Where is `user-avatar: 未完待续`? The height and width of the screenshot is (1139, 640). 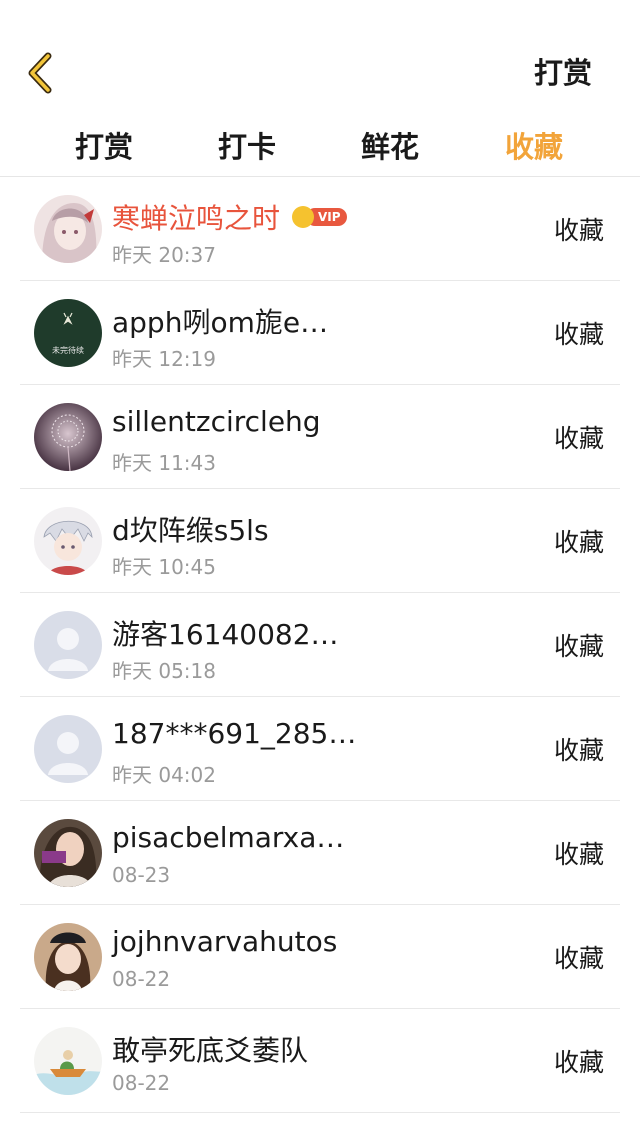 user-avatar: 未完待续 is located at coordinates (68, 333).